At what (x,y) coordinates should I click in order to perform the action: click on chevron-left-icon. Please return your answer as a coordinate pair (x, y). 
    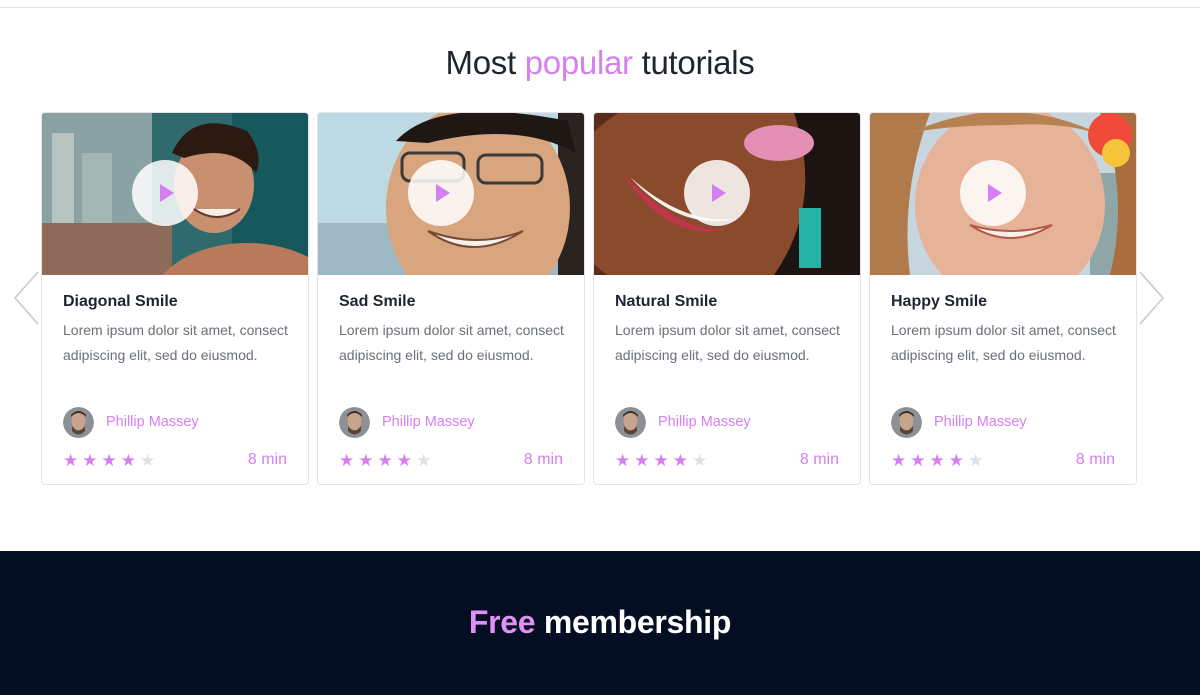
    Looking at the image, I should click on (26, 298).